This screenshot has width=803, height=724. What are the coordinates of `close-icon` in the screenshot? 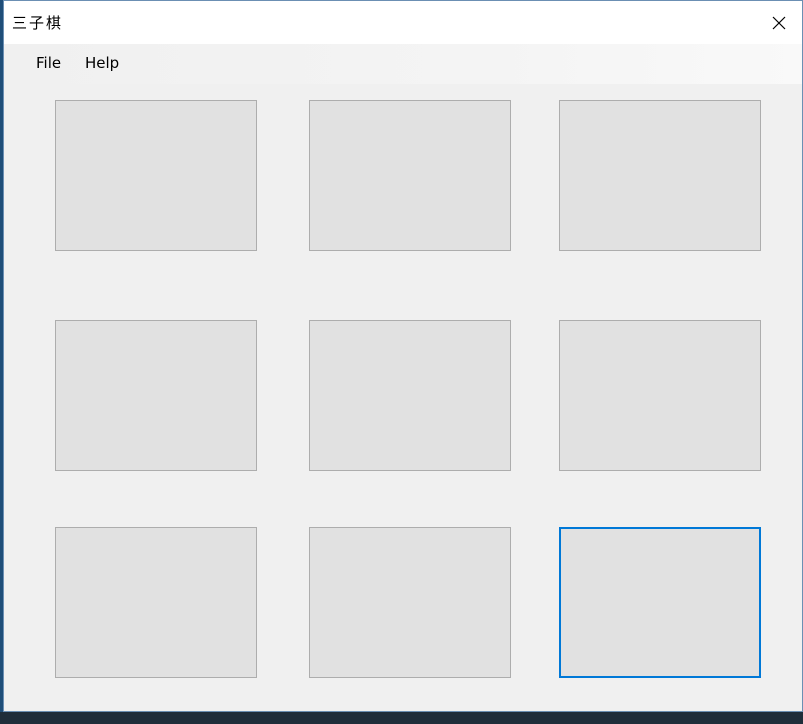 It's located at (779, 22).